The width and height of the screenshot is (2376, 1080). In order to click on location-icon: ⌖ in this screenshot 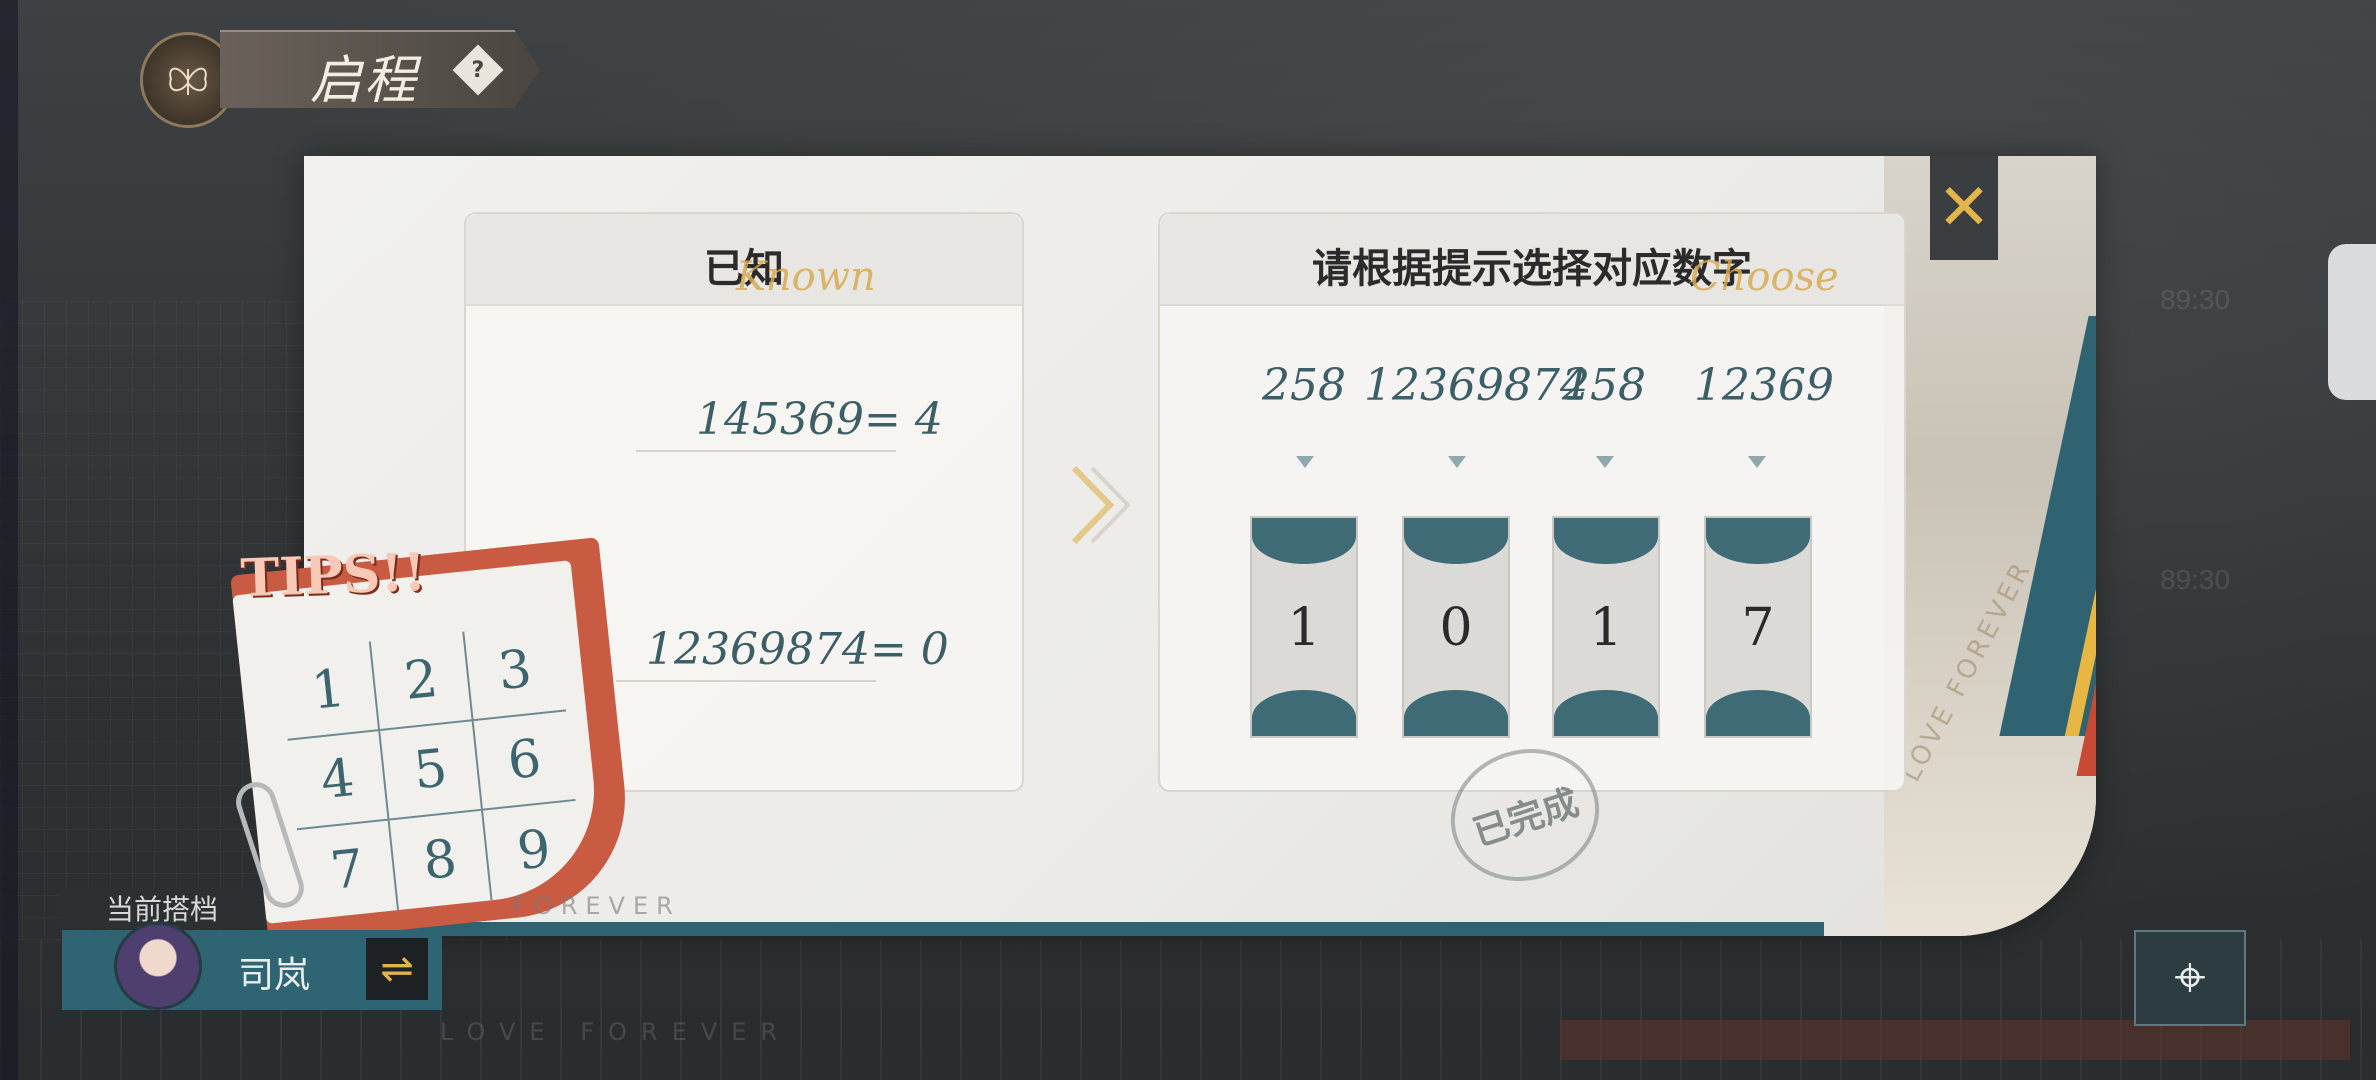, I will do `click(2190, 977)`.